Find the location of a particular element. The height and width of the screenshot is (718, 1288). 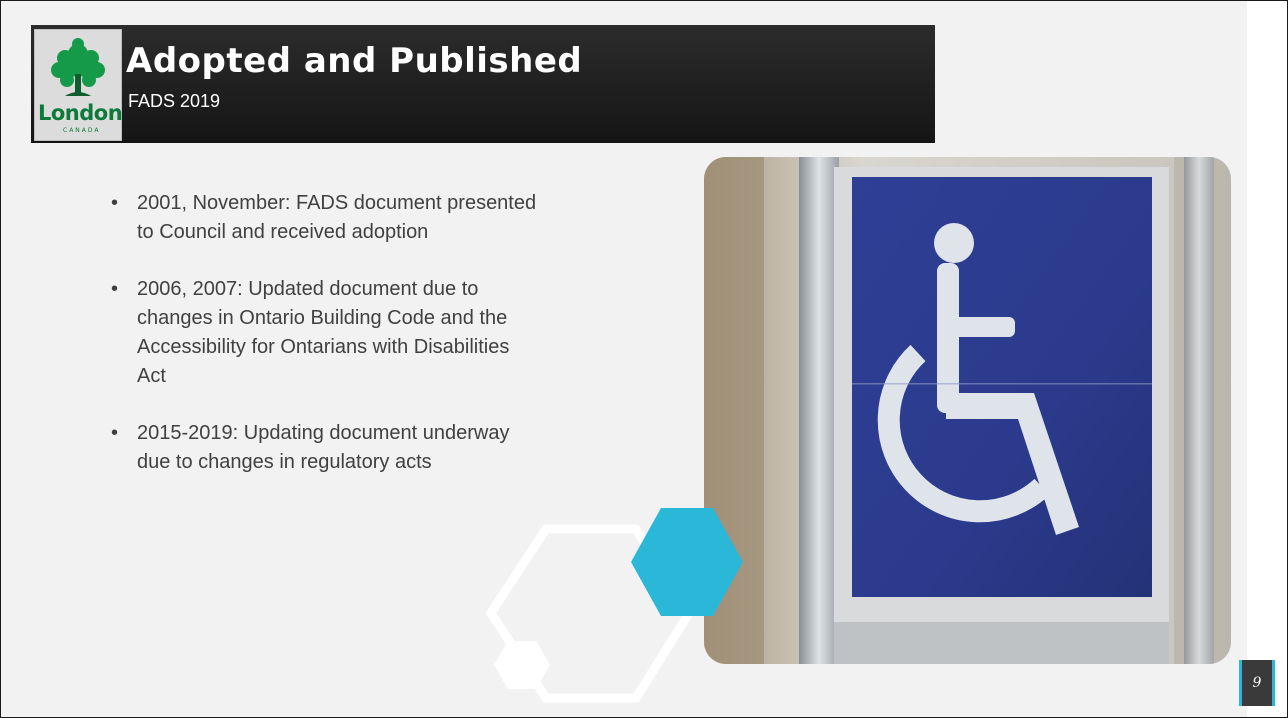

accent-hexagon-decoration is located at coordinates (687, 562).